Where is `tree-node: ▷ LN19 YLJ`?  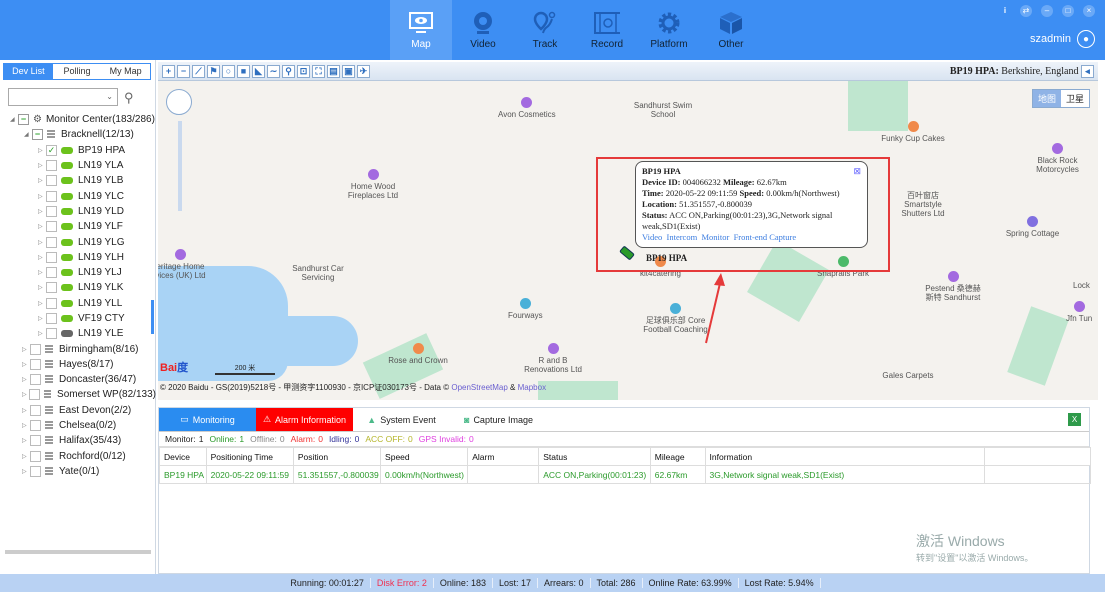 tree-node: ▷ LN19 YLJ is located at coordinates (78, 272).